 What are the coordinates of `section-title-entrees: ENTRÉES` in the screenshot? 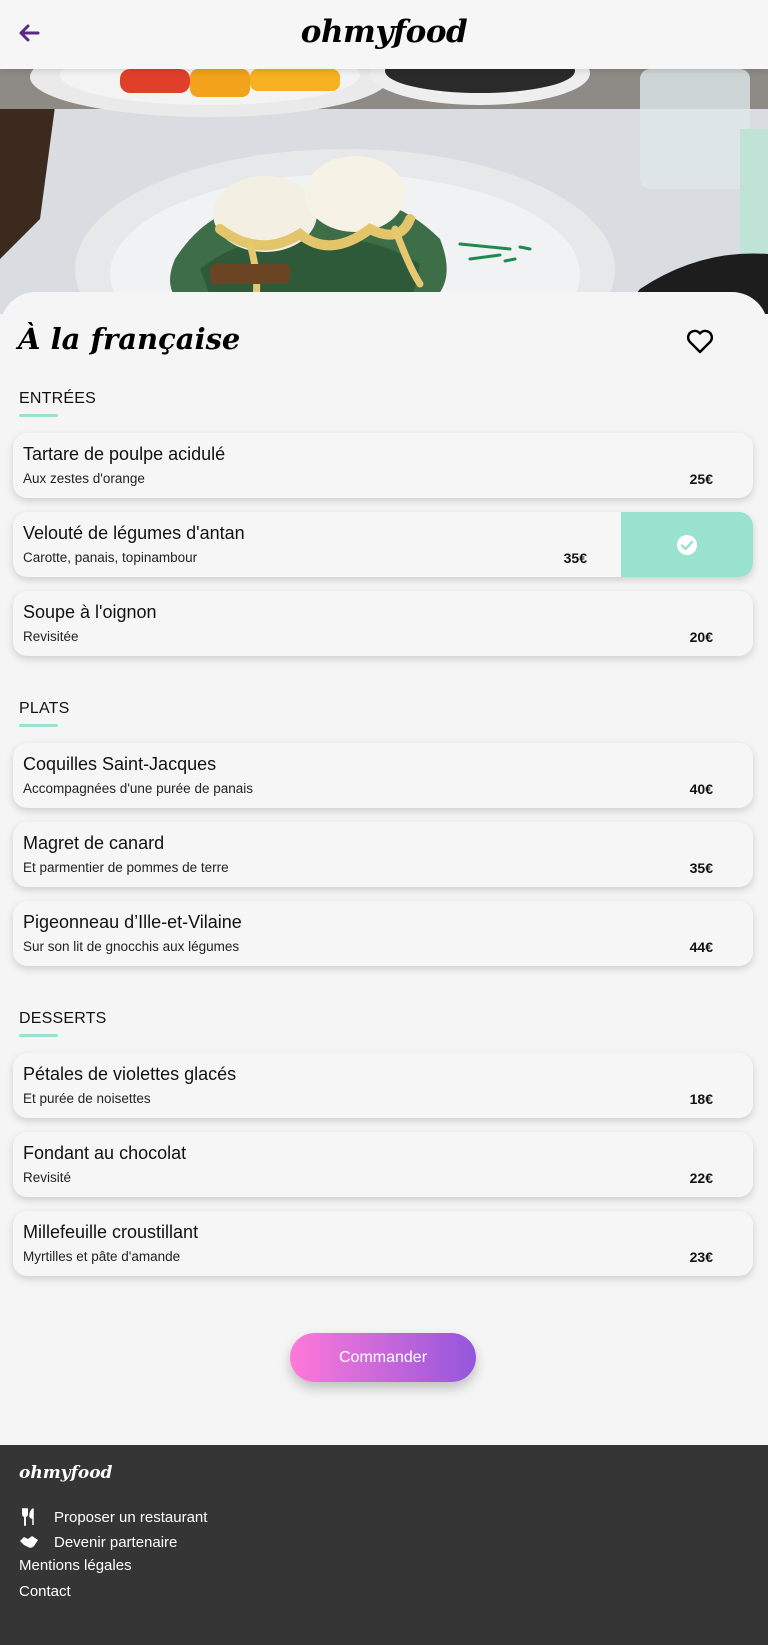 It's located at (57, 398).